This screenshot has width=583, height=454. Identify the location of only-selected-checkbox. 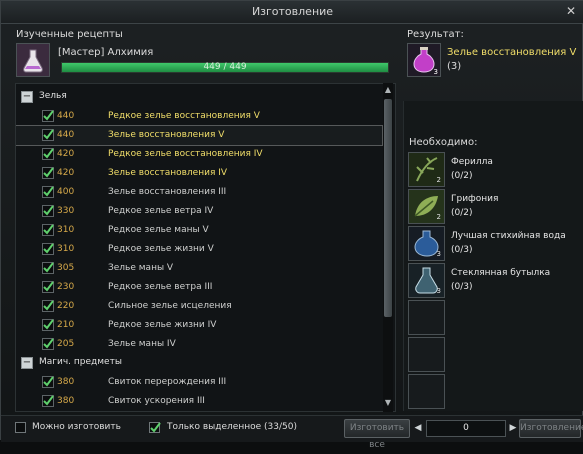
(155, 427).